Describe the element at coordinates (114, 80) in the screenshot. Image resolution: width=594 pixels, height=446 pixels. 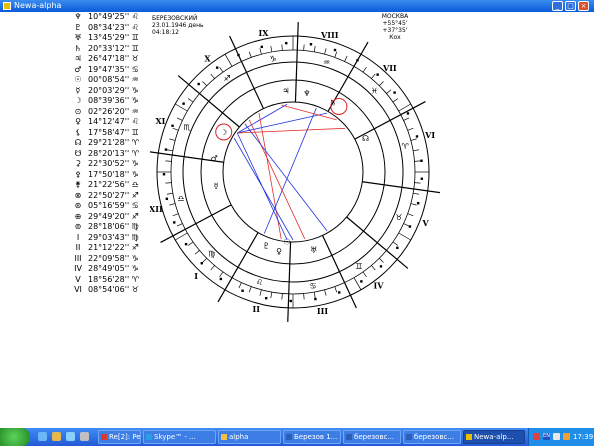
I see `planet-row: ☉ 00°08'54'' ♒` at that location.